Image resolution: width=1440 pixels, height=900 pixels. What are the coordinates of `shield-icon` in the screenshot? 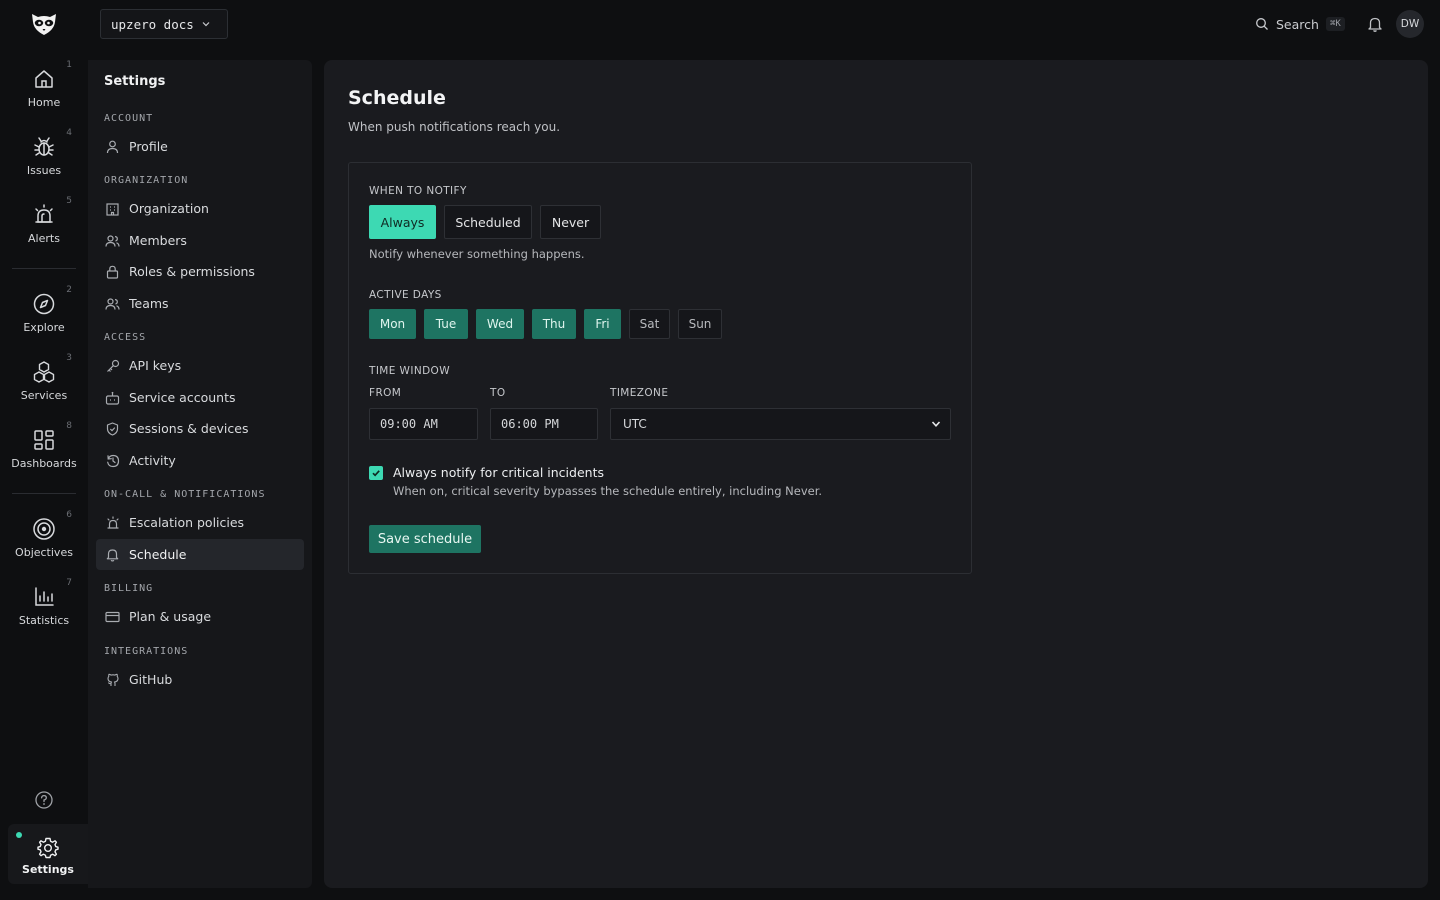 It's located at (112, 428).